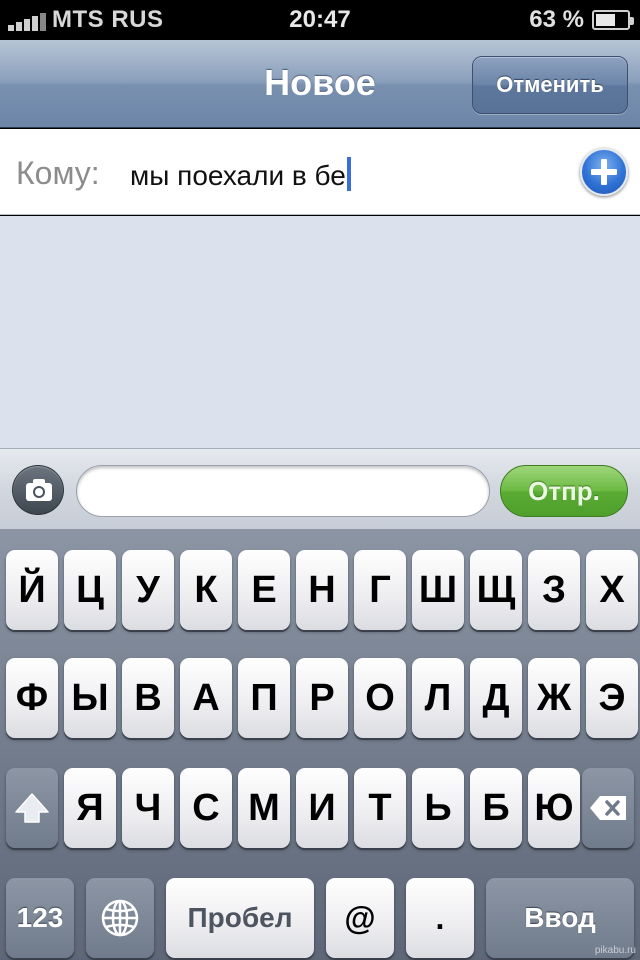 Image resolution: width=640 pixels, height=960 pixels. Describe the element at coordinates (380, 590) in the screenshot. I see `key-letter: Г` at that location.